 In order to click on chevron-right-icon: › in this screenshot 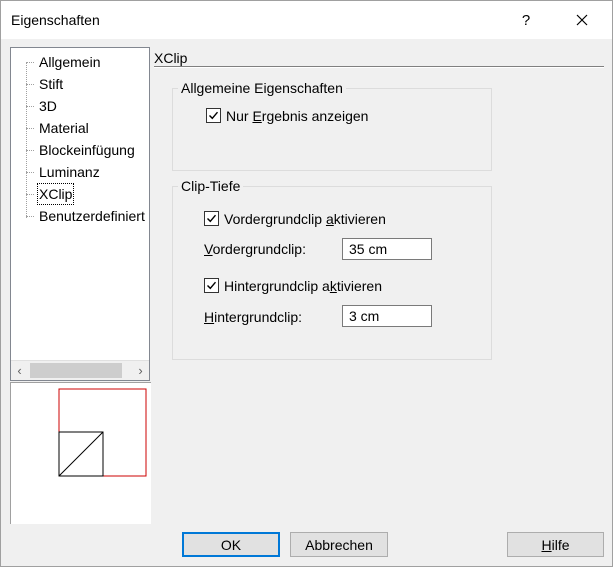, I will do `click(140, 370)`.